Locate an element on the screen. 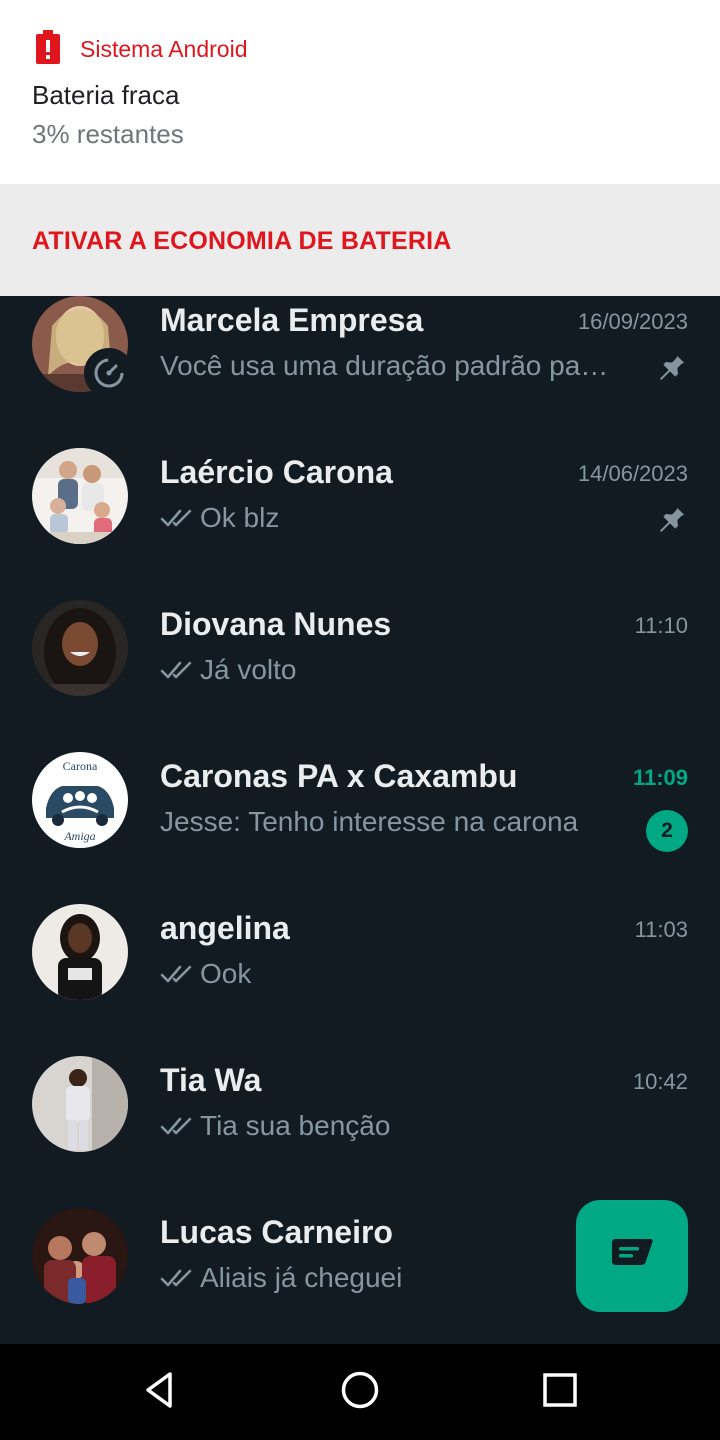  chat-preview: Ook is located at coordinates (205, 974).